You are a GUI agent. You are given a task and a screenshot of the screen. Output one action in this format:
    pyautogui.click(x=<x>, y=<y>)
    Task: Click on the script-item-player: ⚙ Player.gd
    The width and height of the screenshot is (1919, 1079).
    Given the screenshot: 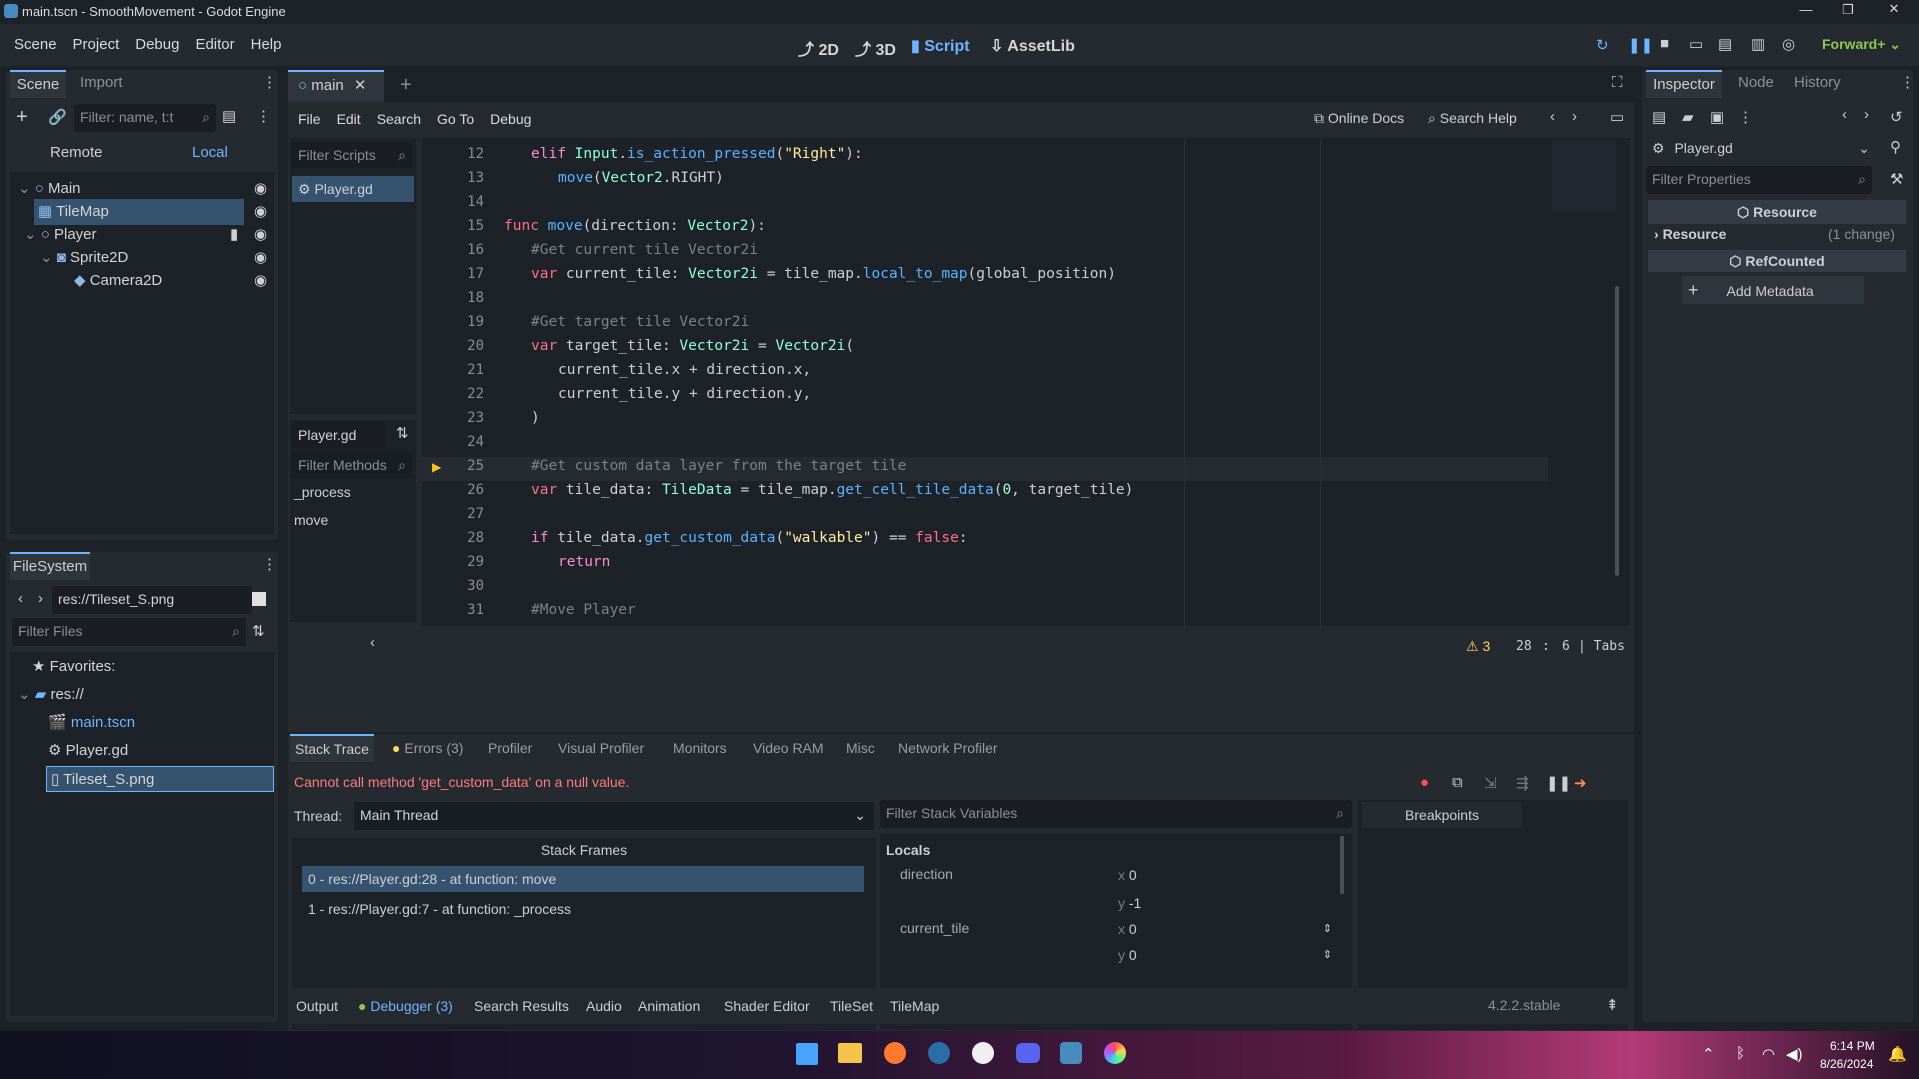 What is the action you would take?
    pyautogui.click(x=353, y=189)
    